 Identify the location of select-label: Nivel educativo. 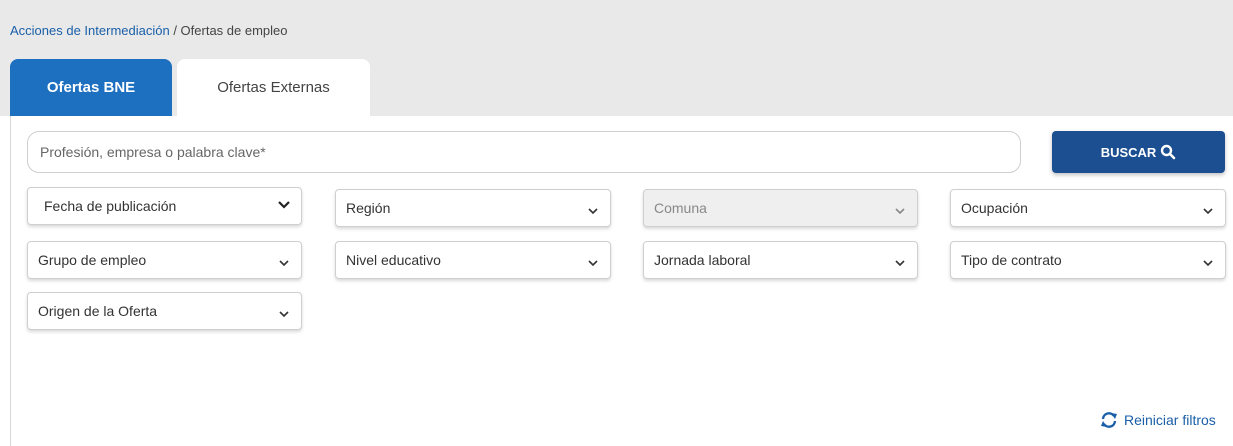
(393, 260).